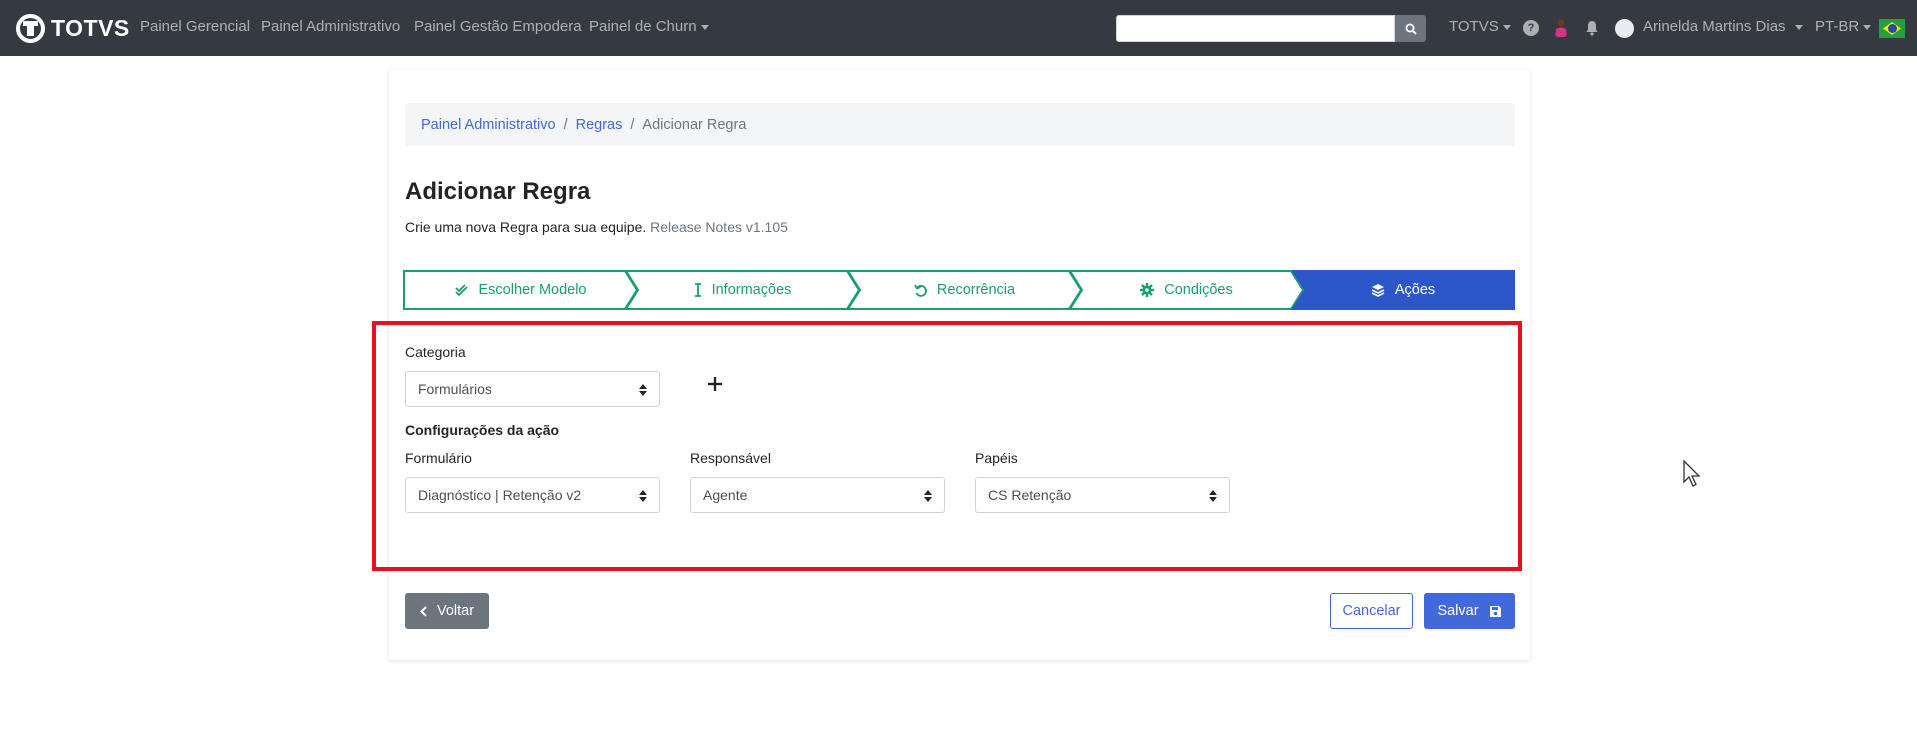 This screenshot has height=735, width=1917. I want to click on roles-select-value: CS Retenção, so click(1030, 495).